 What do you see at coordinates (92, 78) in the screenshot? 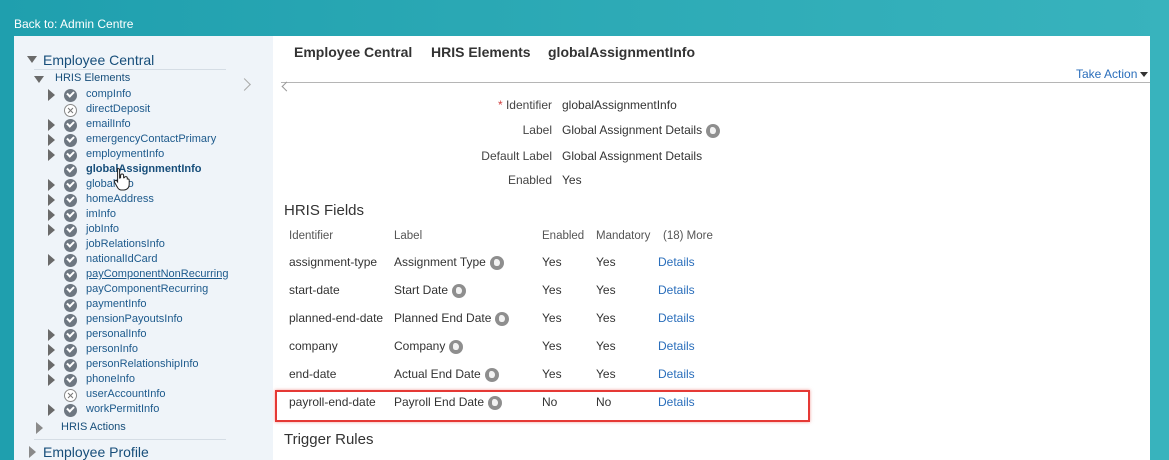
I see `tree-label: HRIS Elements` at bounding box center [92, 78].